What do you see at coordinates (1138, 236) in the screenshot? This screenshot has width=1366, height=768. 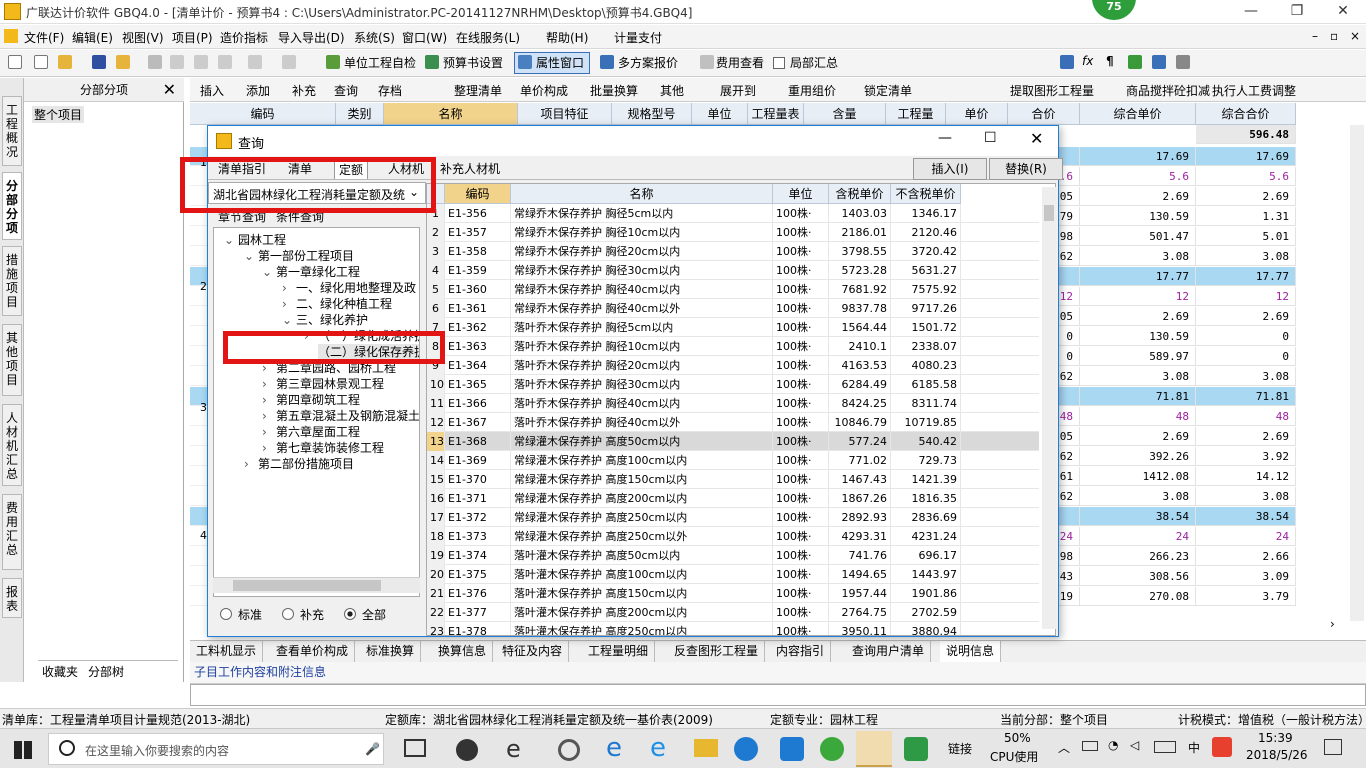 I see `grid-cell: 501.47` at bounding box center [1138, 236].